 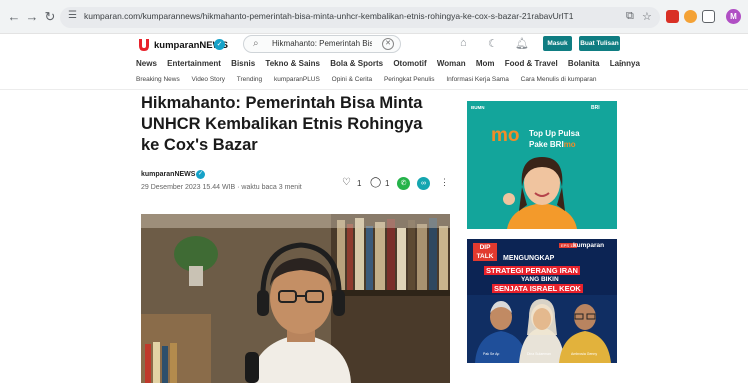 I want to click on ad1-brand-label: BUMN, so click(x=478, y=107).